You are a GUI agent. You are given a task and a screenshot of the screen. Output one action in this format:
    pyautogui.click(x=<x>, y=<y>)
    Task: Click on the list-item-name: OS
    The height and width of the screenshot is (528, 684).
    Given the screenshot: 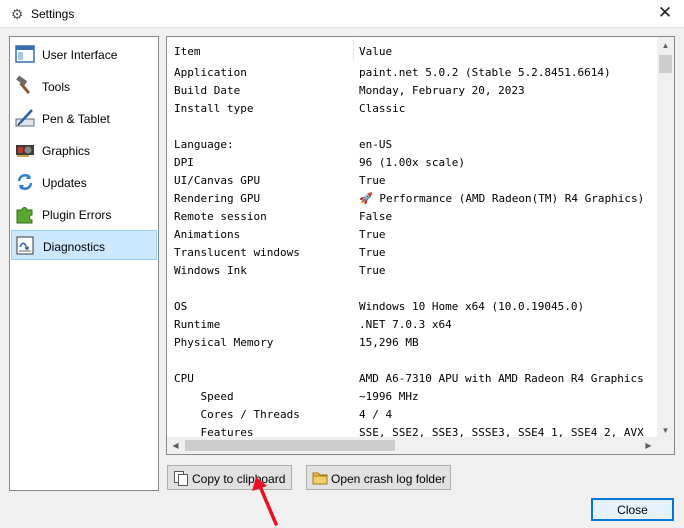 What is the action you would take?
    pyautogui.click(x=181, y=306)
    